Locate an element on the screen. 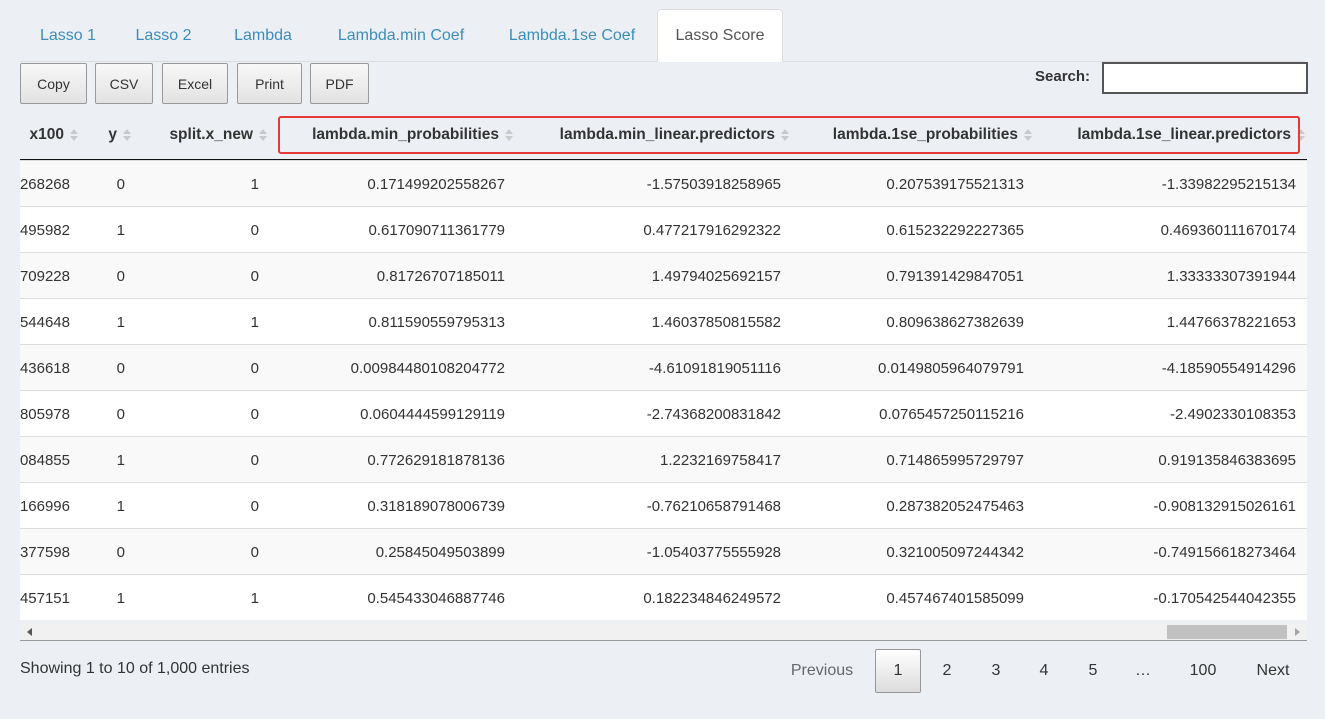  csv-button: CSV is located at coordinates (124, 83).